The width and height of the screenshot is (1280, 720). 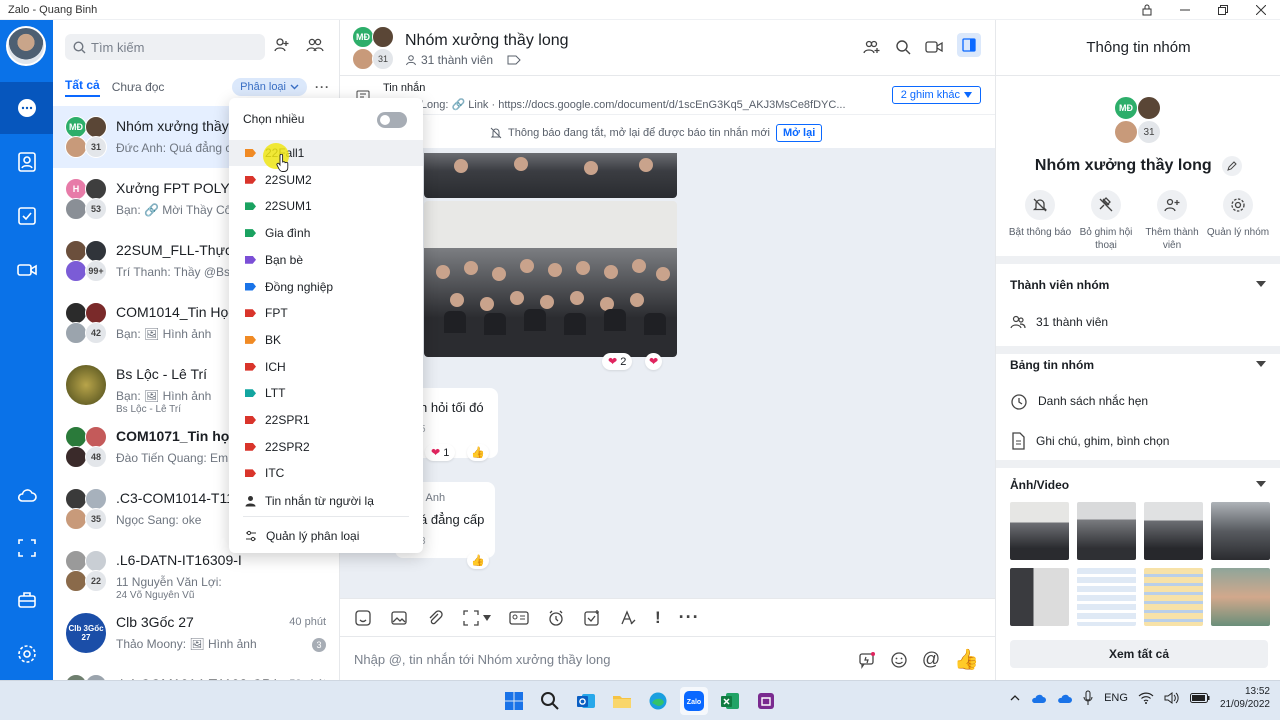 What do you see at coordinates (282, 45) in the screenshot?
I see `add-friend-icon` at bounding box center [282, 45].